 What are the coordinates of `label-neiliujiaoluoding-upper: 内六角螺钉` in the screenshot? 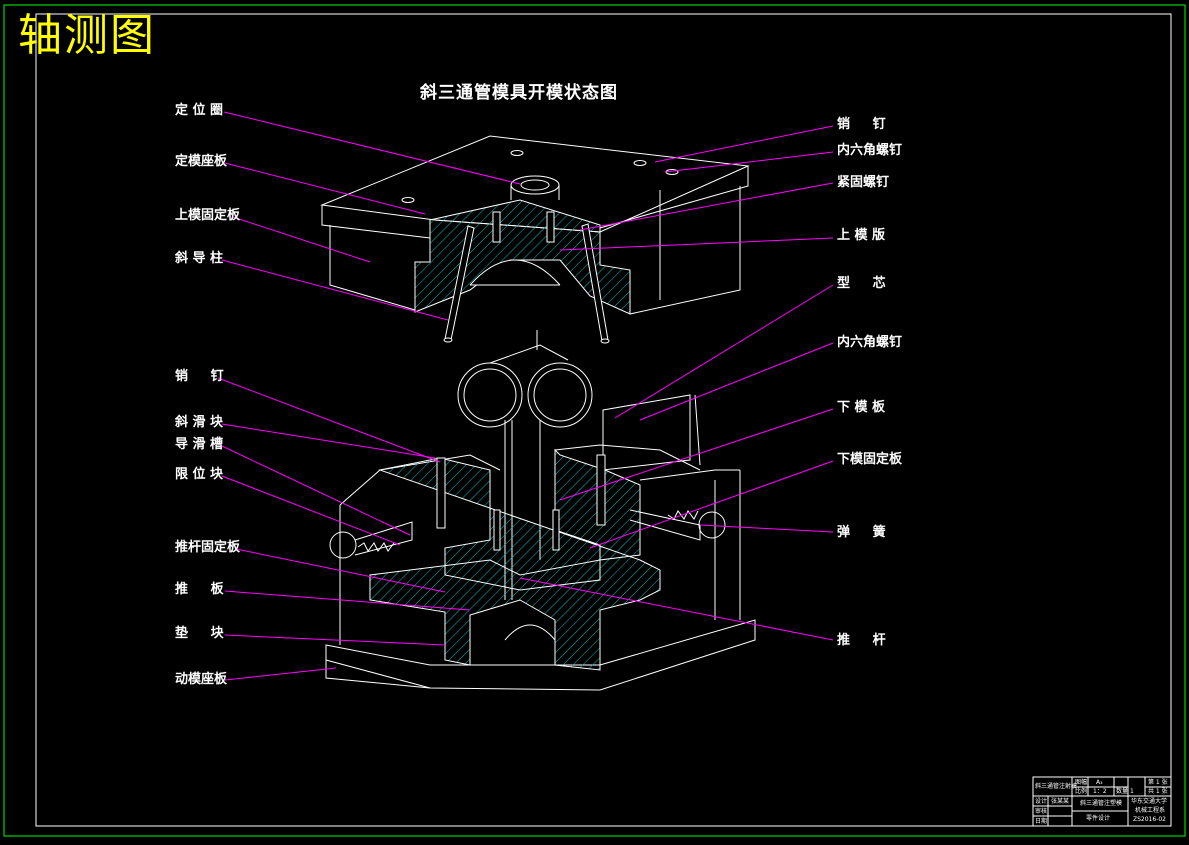 It's located at (870, 150).